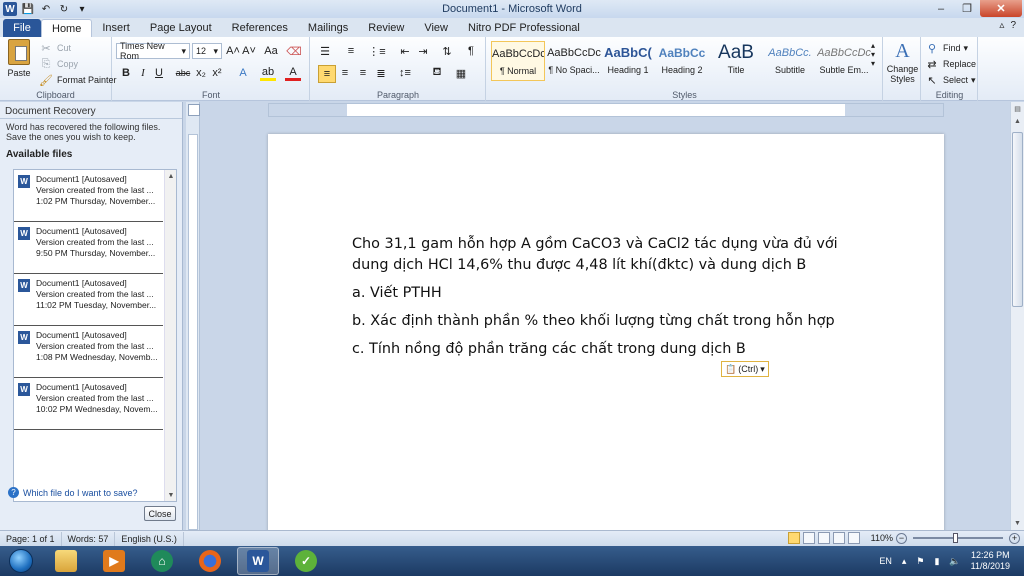 This screenshot has height=576, width=1024. Describe the element at coordinates (946, 48) in the screenshot. I see `find-button: ⚲ Find ▾` at that location.